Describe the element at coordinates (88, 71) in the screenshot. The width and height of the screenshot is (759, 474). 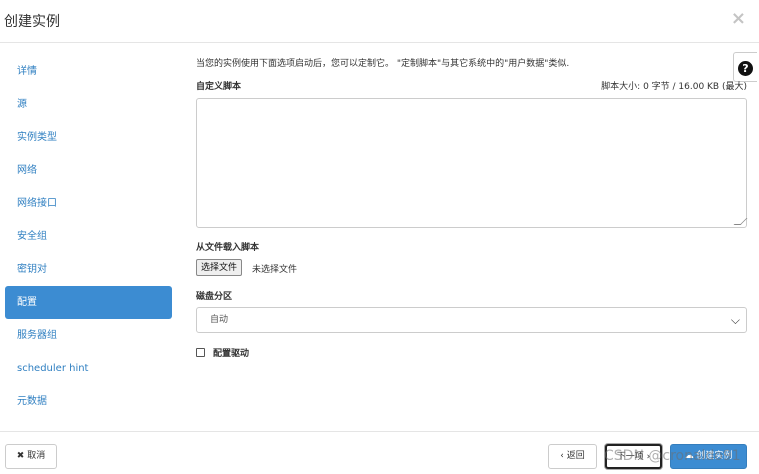
I see `sidebar-item-details: 详情` at that location.